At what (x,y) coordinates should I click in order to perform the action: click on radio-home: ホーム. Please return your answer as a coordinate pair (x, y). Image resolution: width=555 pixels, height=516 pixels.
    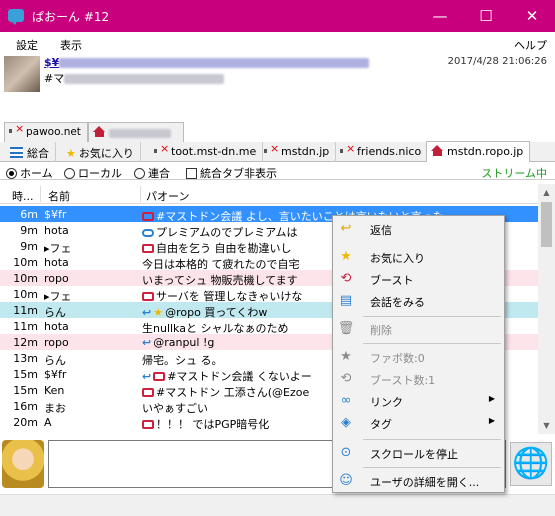
    Looking at the image, I should click on (29, 173).